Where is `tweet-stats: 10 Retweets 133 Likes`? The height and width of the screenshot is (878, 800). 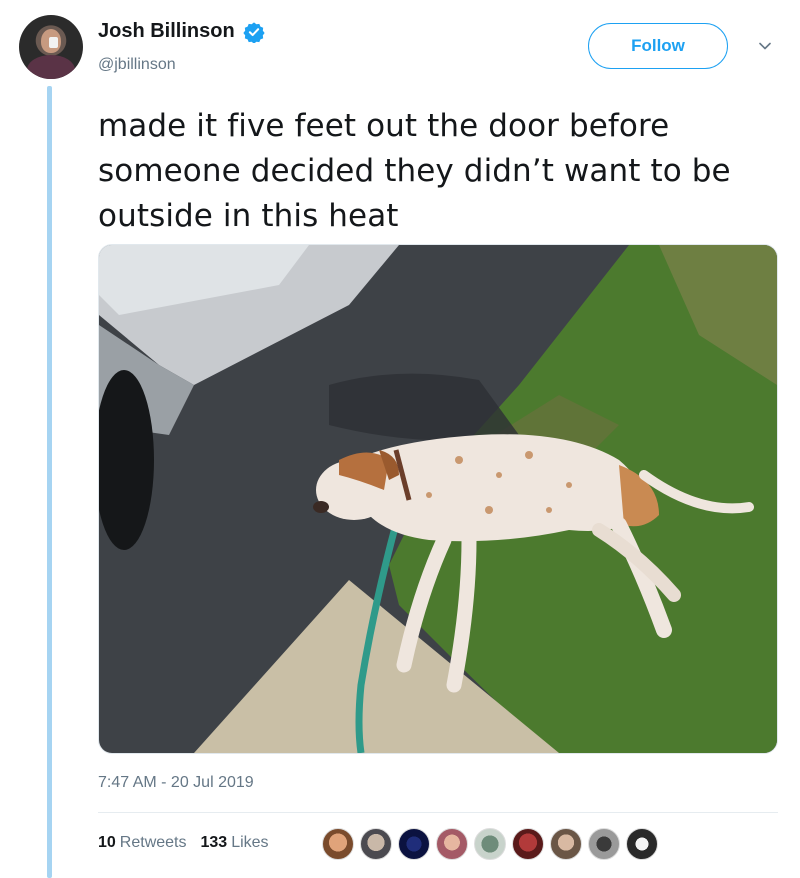 tweet-stats: 10 Retweets 133 Likes is located at coordinates (183, 843).